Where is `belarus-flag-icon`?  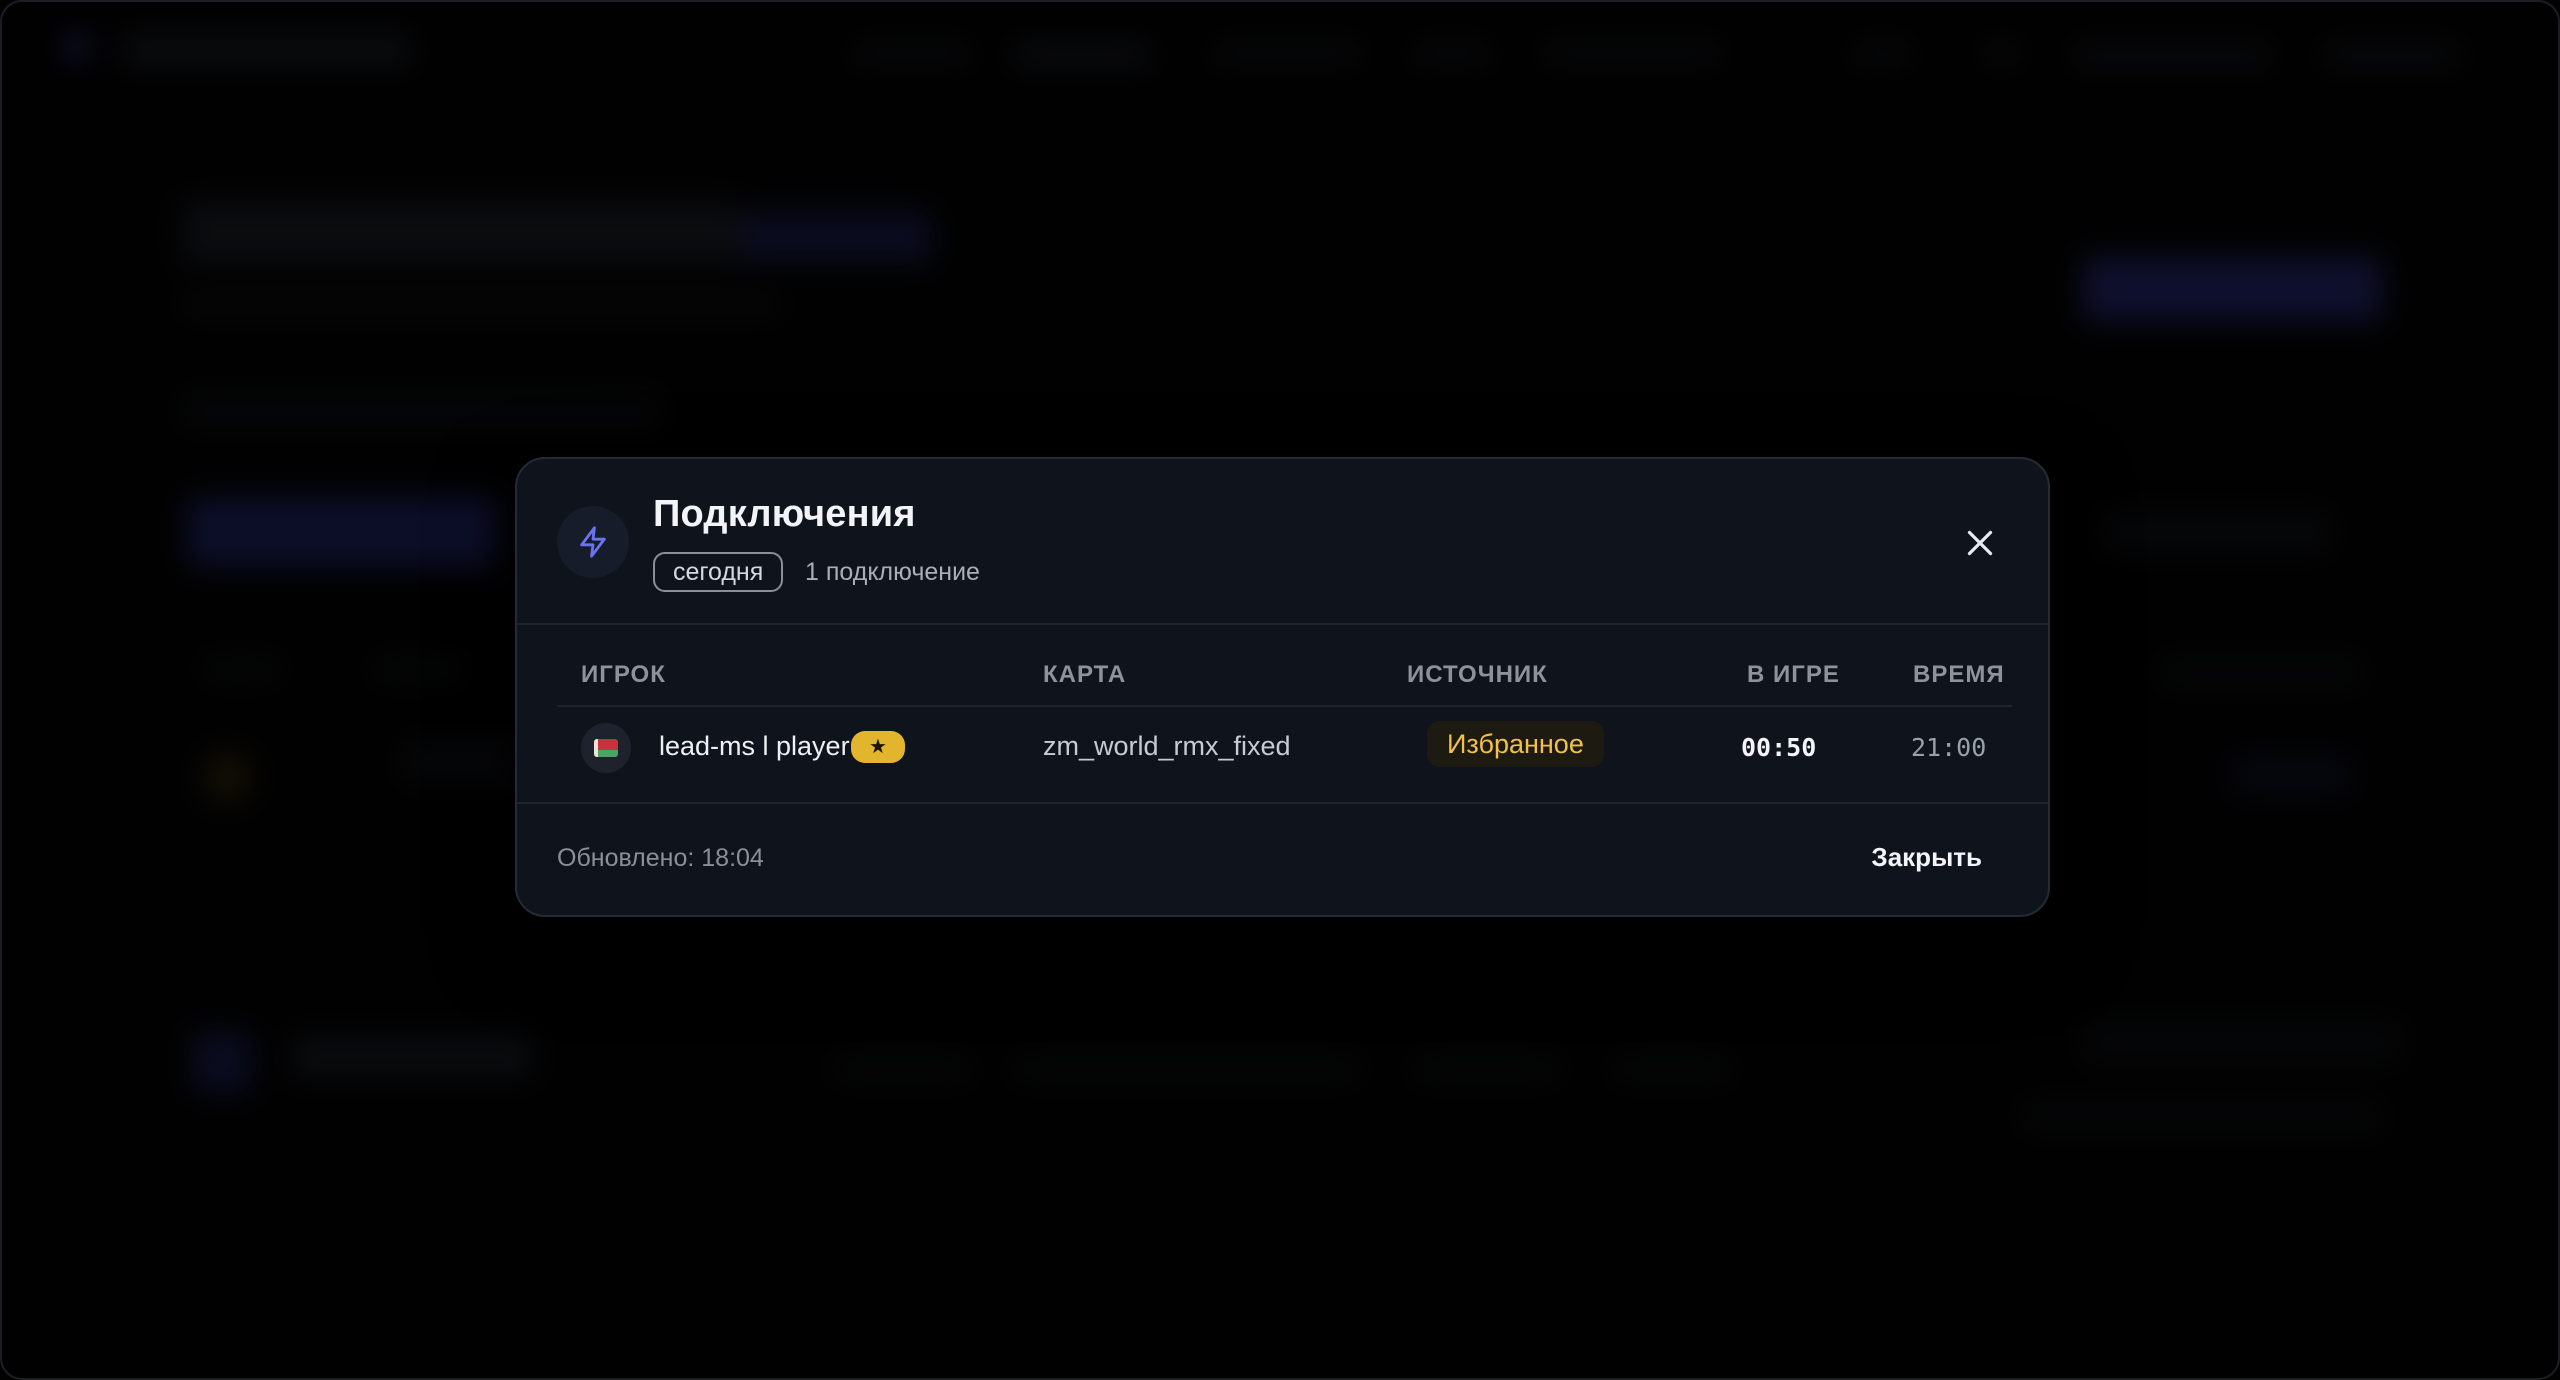
belarus-flag-icon is located at coordinates (606, 748).